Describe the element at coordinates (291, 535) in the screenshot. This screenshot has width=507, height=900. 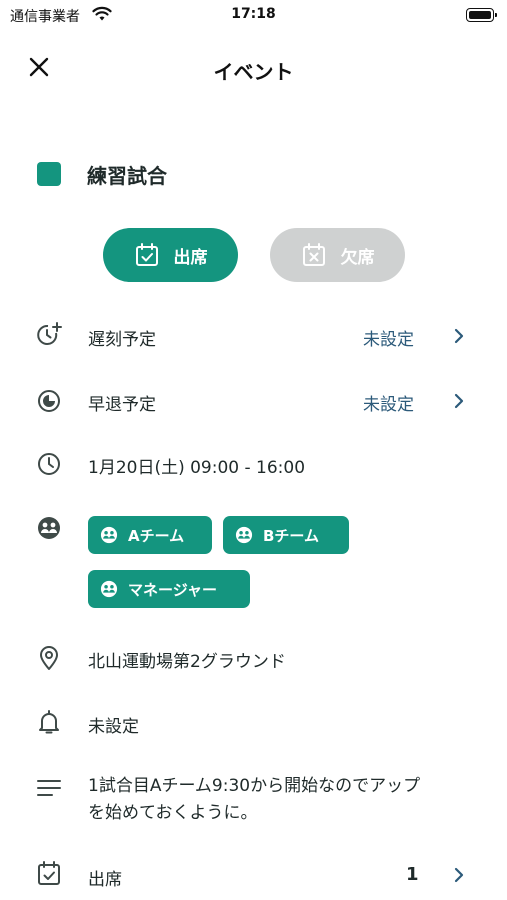
I see `team-chip-label: Bチーム` at that location.